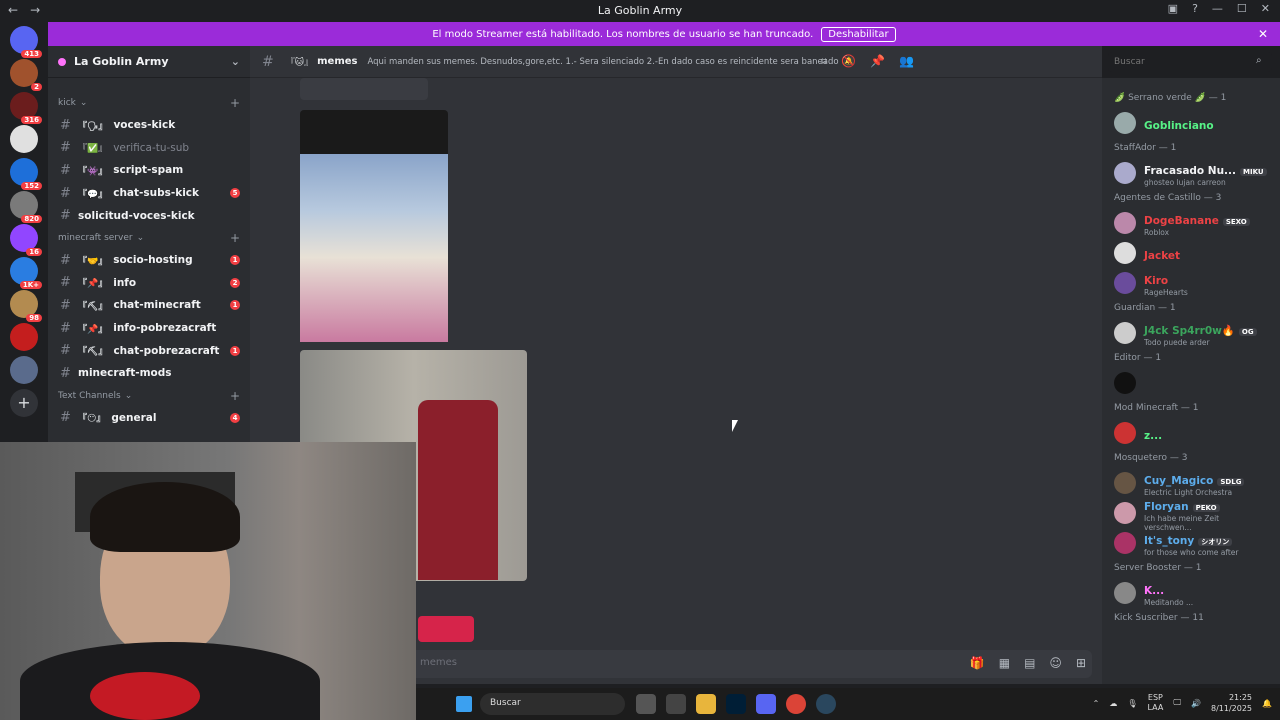  Describe the element at coordinates (1267, 703) in the screenshot. I see `notification-icon: 🔔` at that location.